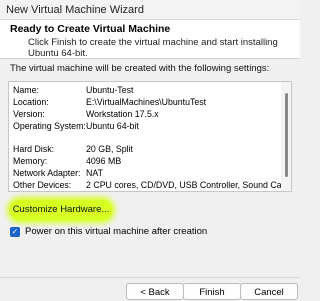  I want to click on setting-row-name: Name: Ubuntu-Test, so click(73, 90).